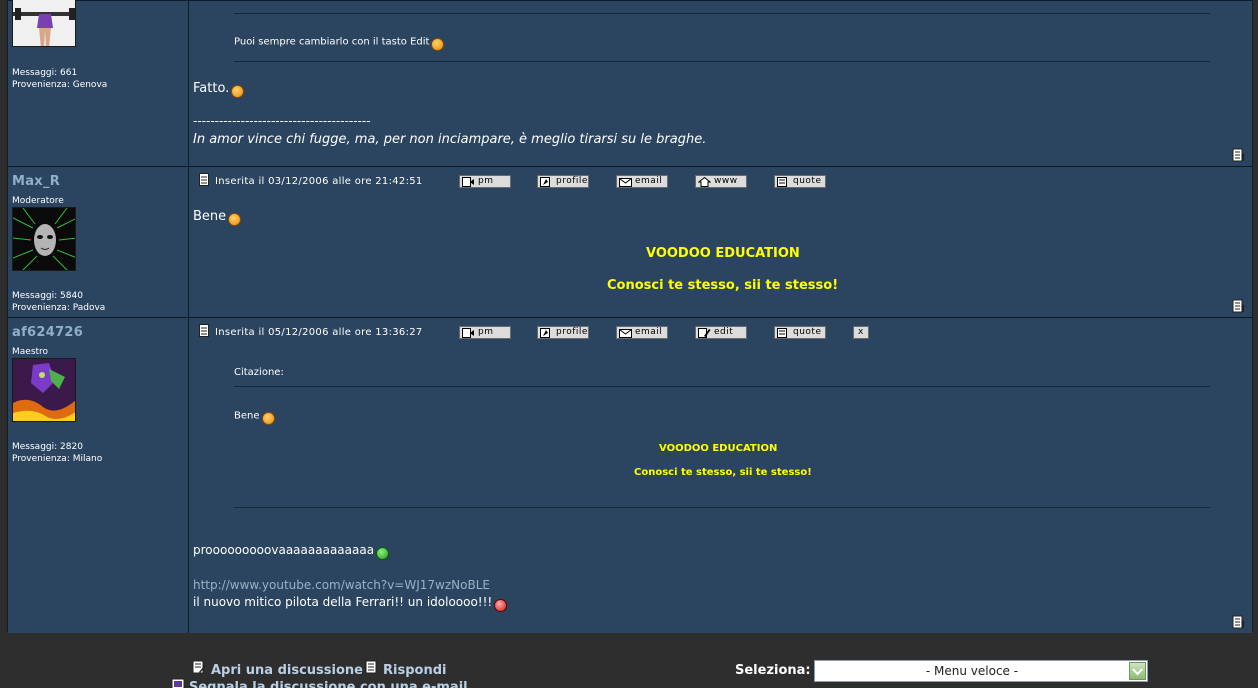  What do you see at coordinates (723, 253) in the screenshot?
I see `signature-title: VOODOO EDUCATION` at bounding box center [723, 253].